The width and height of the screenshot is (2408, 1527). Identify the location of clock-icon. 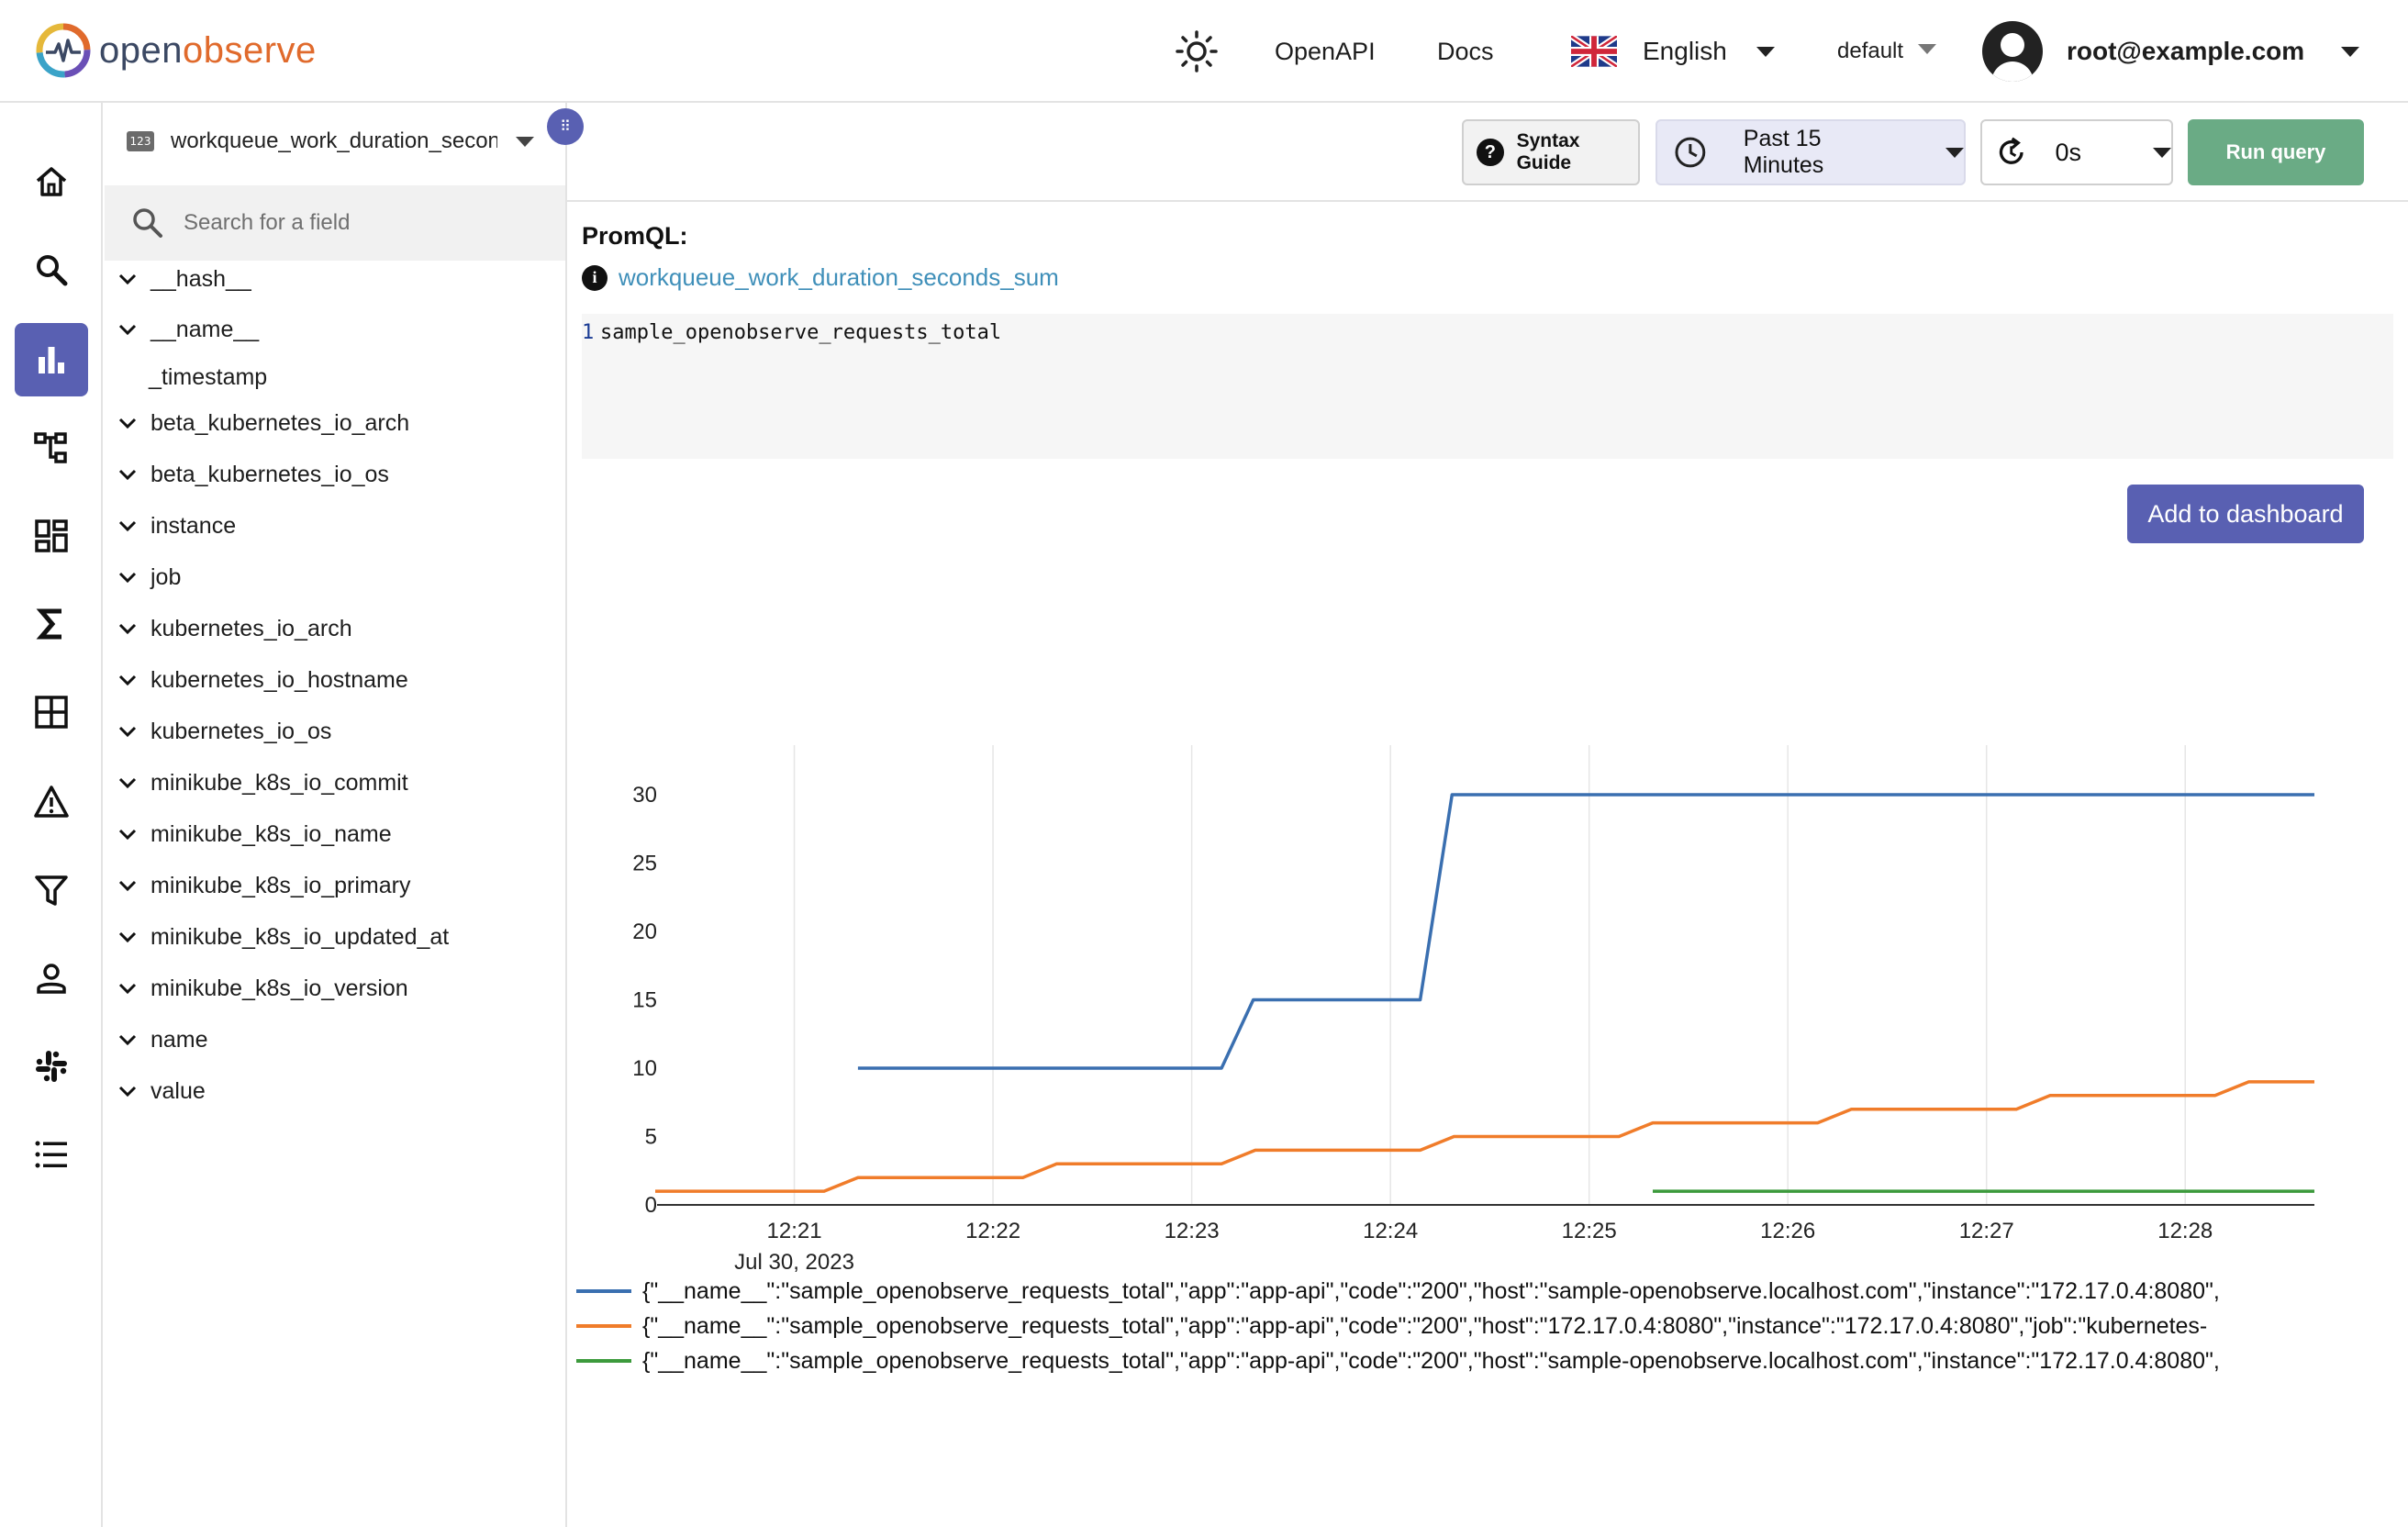
(1690, 152).